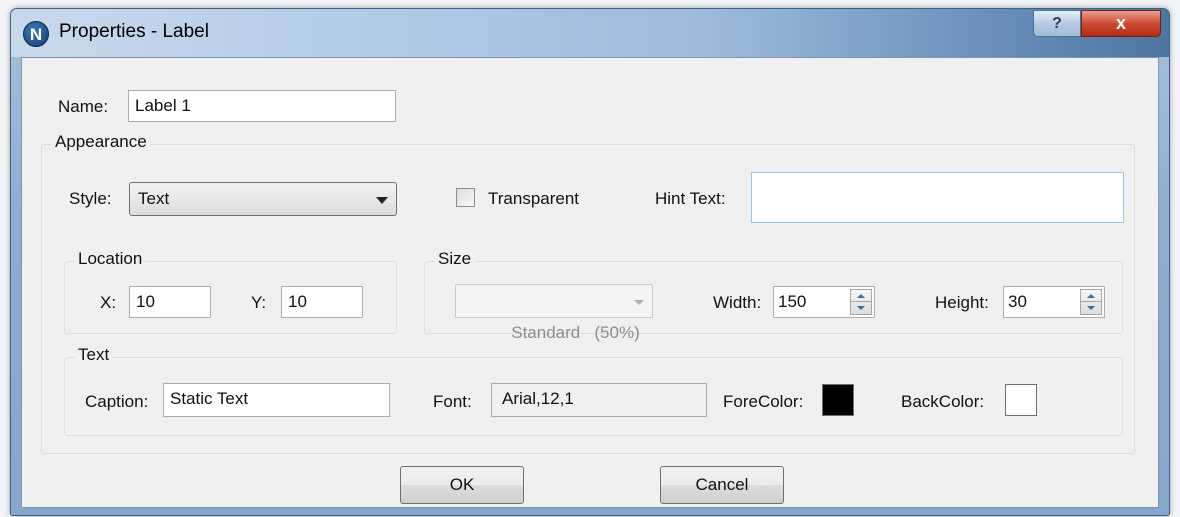 The image size is (1180, 517). Describe the element at coordinates (90, 198) in the screenshot. I see `style-label: Style:` at that location.